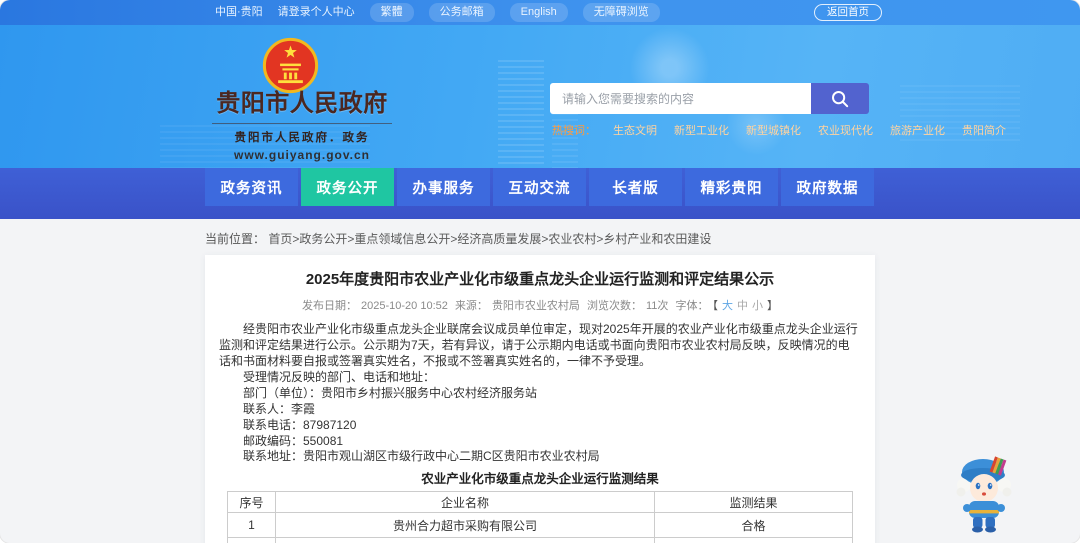 Image resolution: width=1080 pixels, height=543 pixels. I want to click on hot-words-list: 生态文明 新型工业化 新型城镇化 农业现代化 旅游产业化 贵阳简介, so click(809, 130).